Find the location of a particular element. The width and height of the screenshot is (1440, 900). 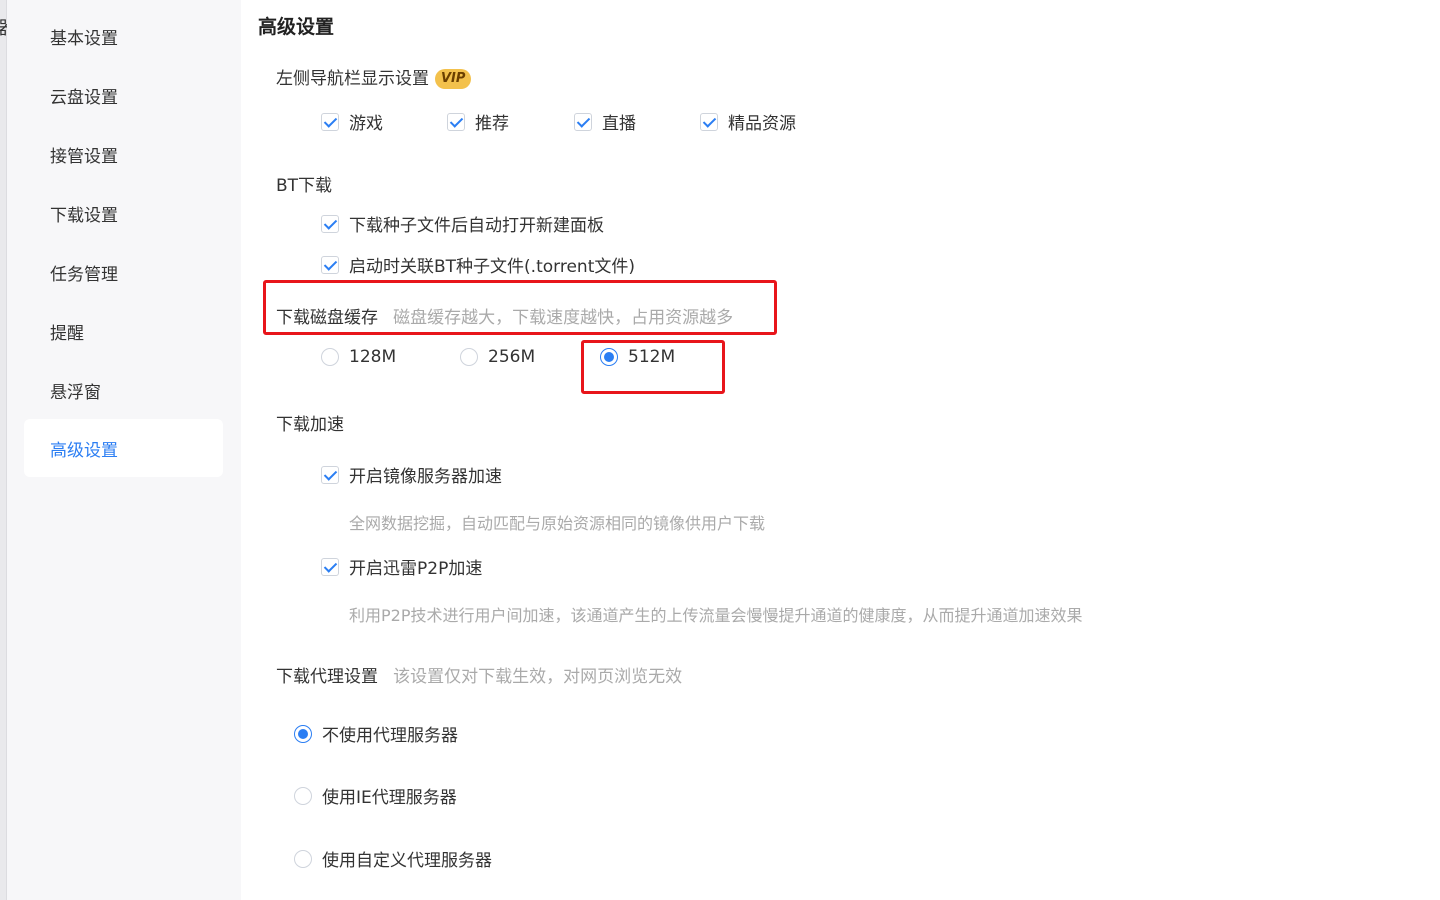

checkbox-mirror-acceleration: 开启镜像服务器加速 is located at coordinates (411, 474).